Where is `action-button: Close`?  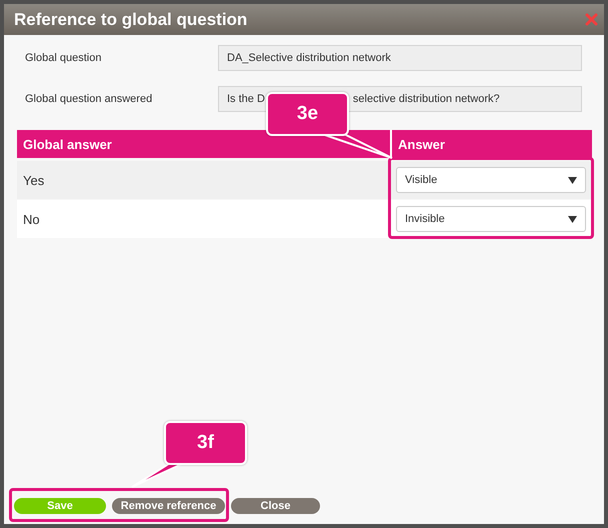
action-button: Close is located at coordinates (275, 506).